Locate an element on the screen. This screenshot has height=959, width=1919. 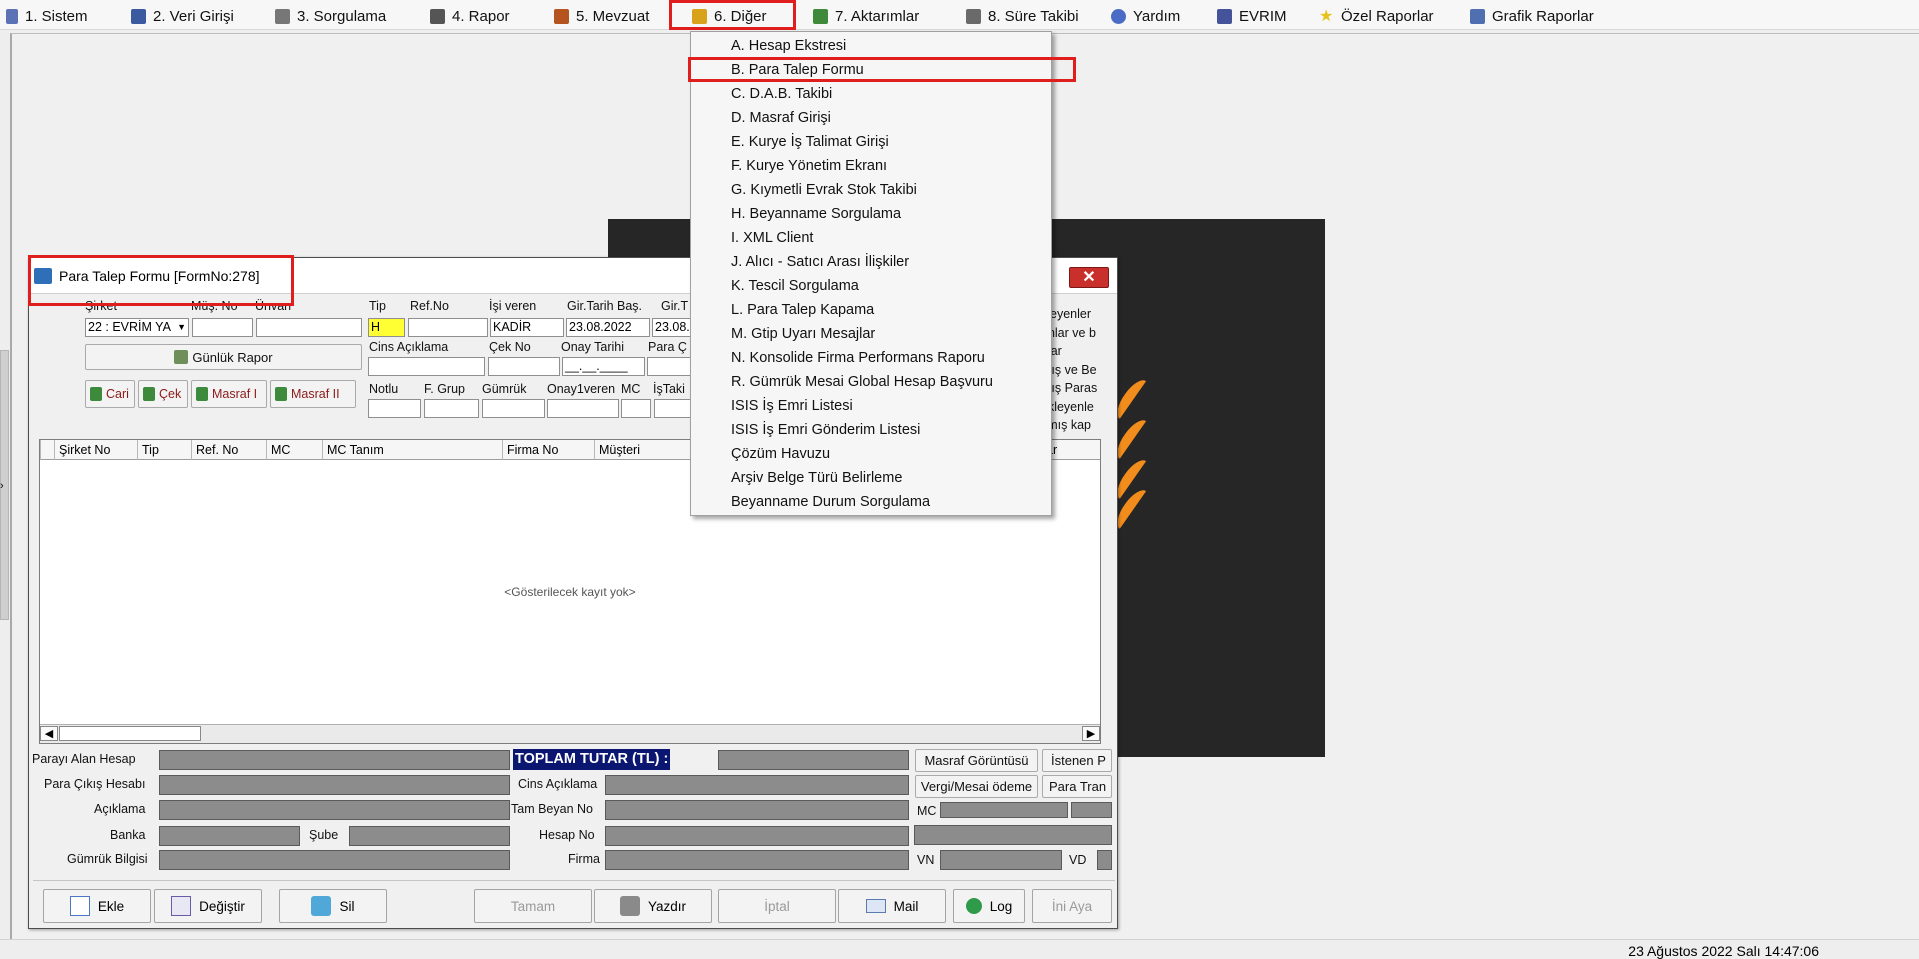
menu-item-dab-takibi: C. D.A.B. Takibi is located at coordinates (781, 94).